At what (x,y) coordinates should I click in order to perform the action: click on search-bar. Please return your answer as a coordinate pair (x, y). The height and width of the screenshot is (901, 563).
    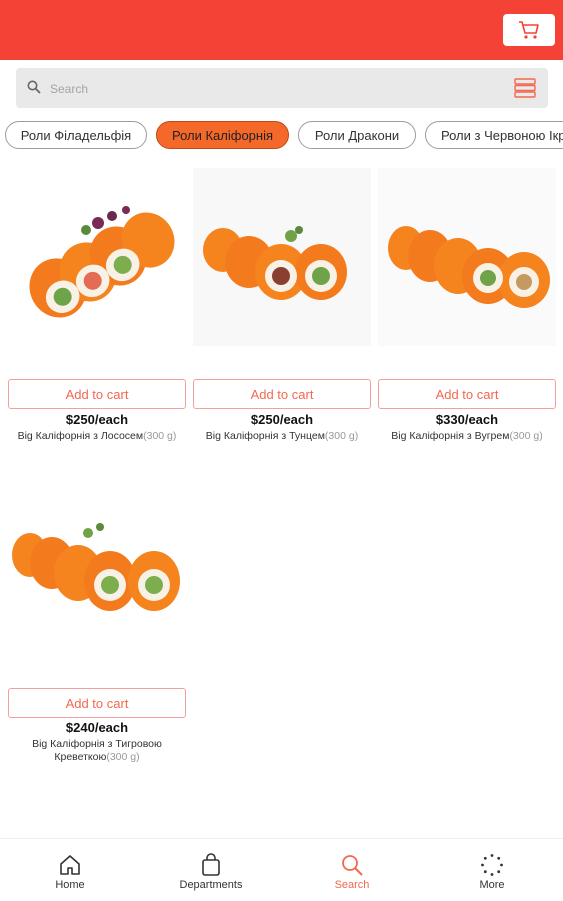
    Looking at the image, I should click on (282, 88).